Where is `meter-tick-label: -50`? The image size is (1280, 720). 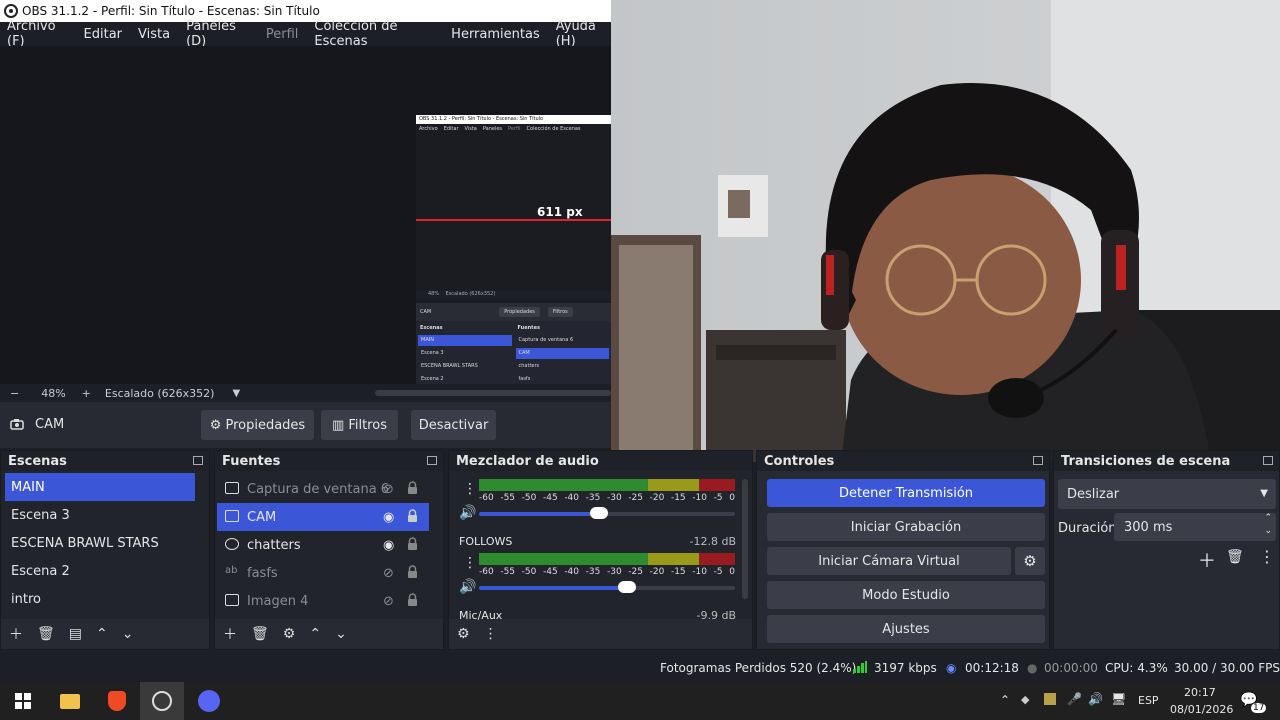
meter-tick-label: -50 is located at coordinates (529, 572).